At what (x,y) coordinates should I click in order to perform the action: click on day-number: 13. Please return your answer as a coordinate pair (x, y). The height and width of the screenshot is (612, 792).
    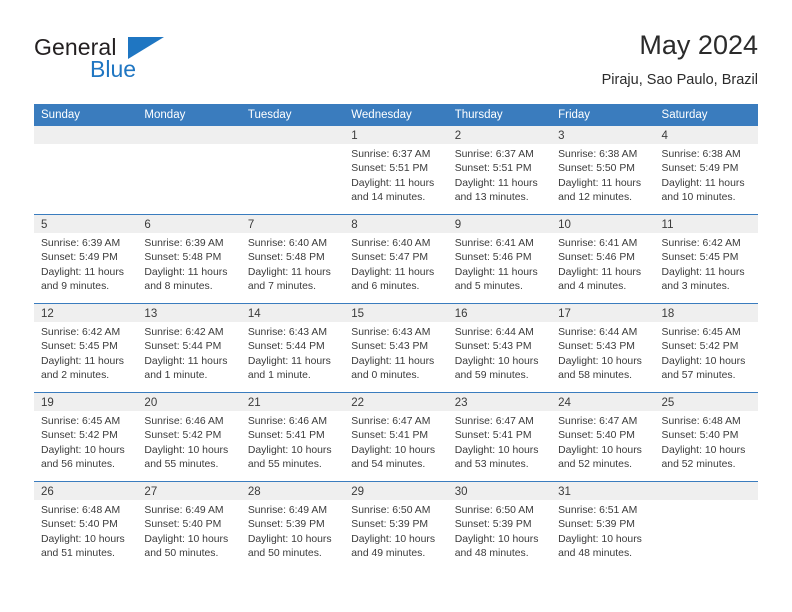
    Looking at the image, I should click on (189, 313).